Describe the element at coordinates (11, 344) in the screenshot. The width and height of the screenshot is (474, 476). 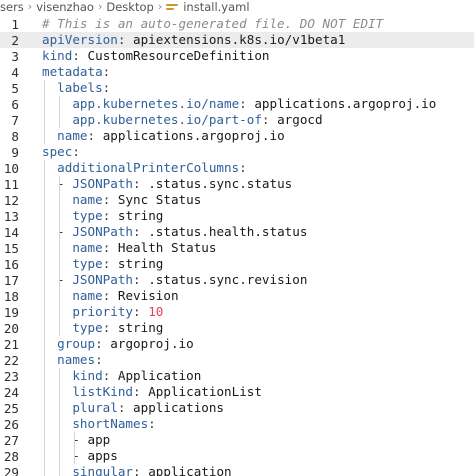
I see `line-number: 21` at that location.